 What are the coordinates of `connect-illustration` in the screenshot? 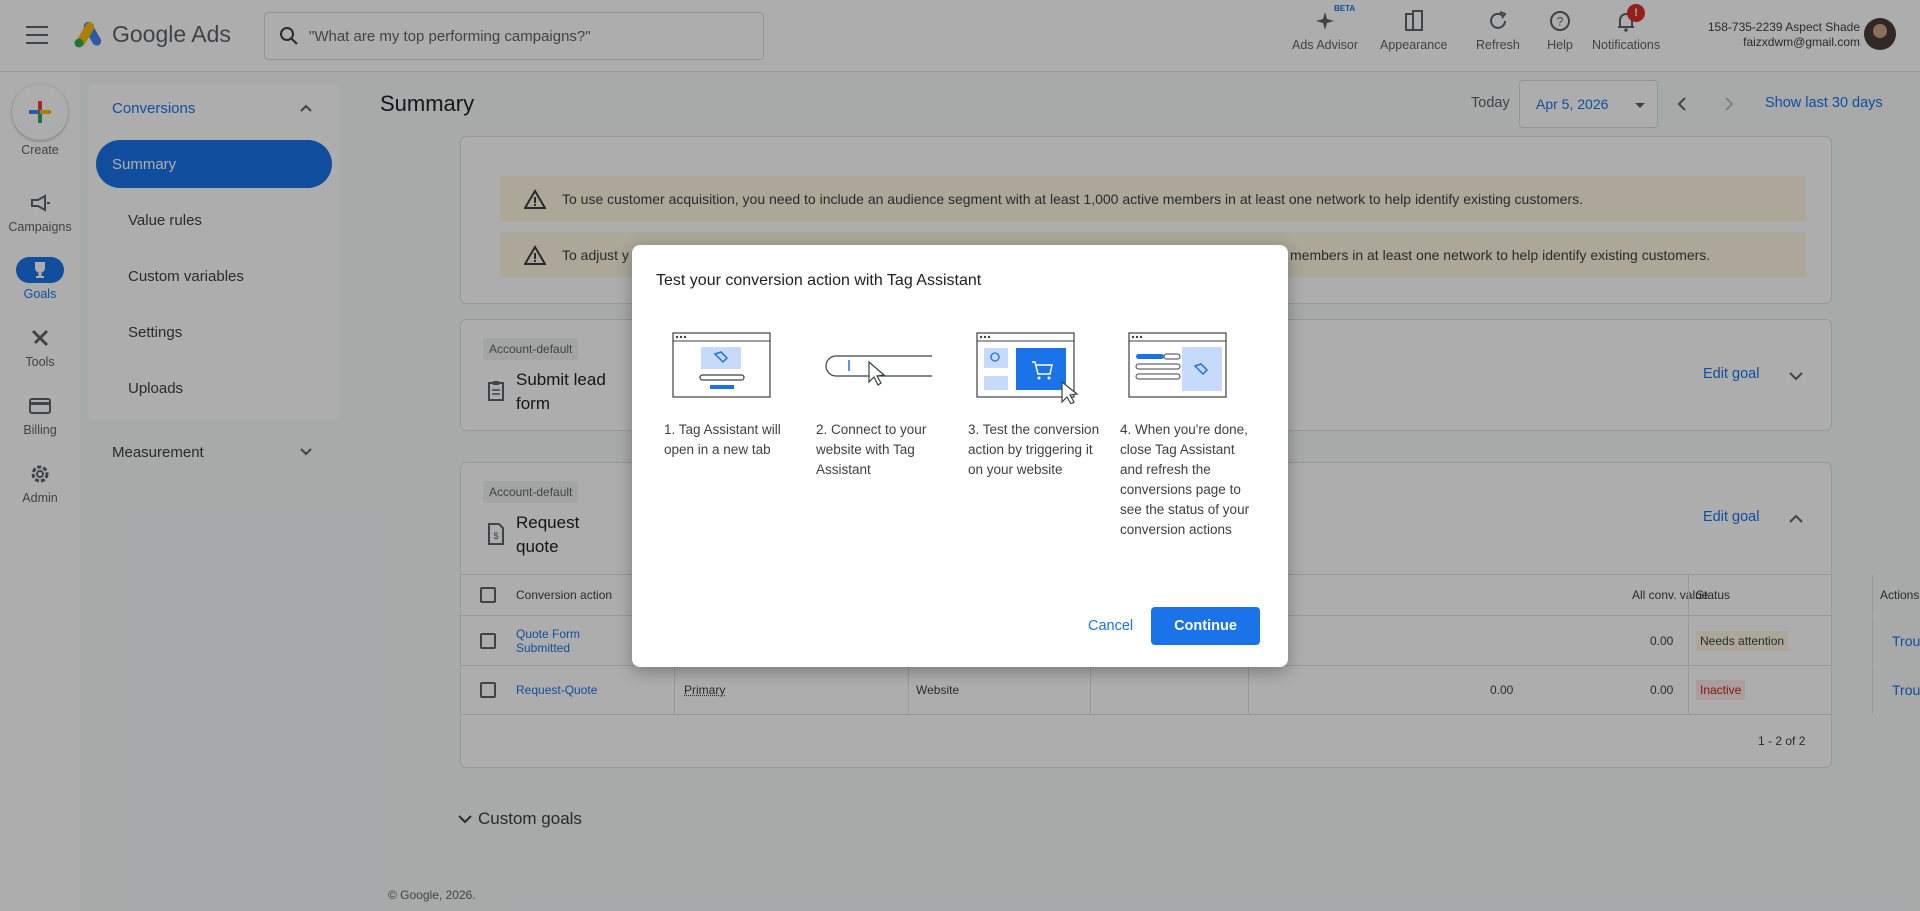 It's located at (874, 366).